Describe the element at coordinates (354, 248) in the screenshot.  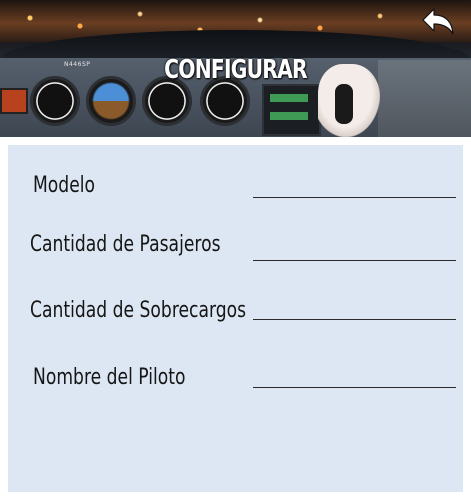
I see `cantidad-pasajeros-input` at that location.